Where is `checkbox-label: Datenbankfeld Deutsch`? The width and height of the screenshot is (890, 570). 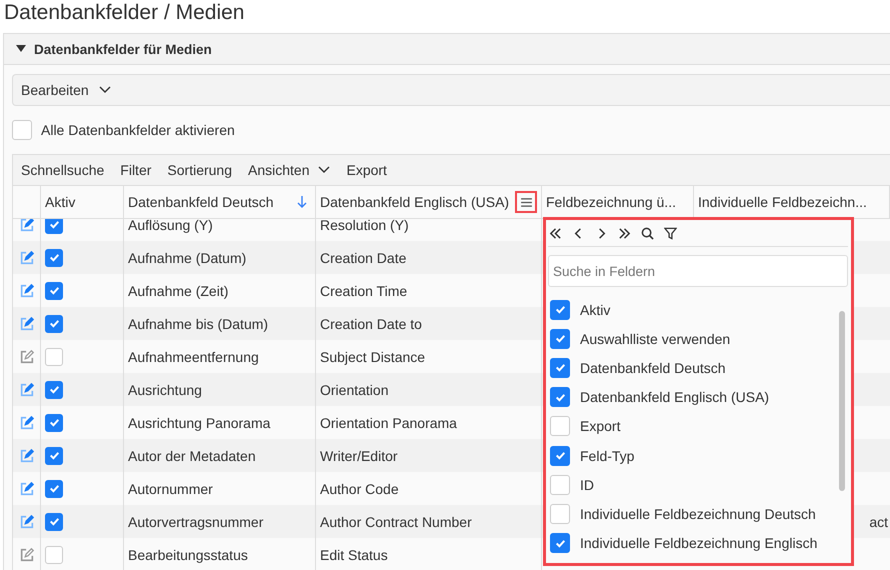 checkbox-label: Datenbankfeld Deutsch is located at coordinates (653, 368).